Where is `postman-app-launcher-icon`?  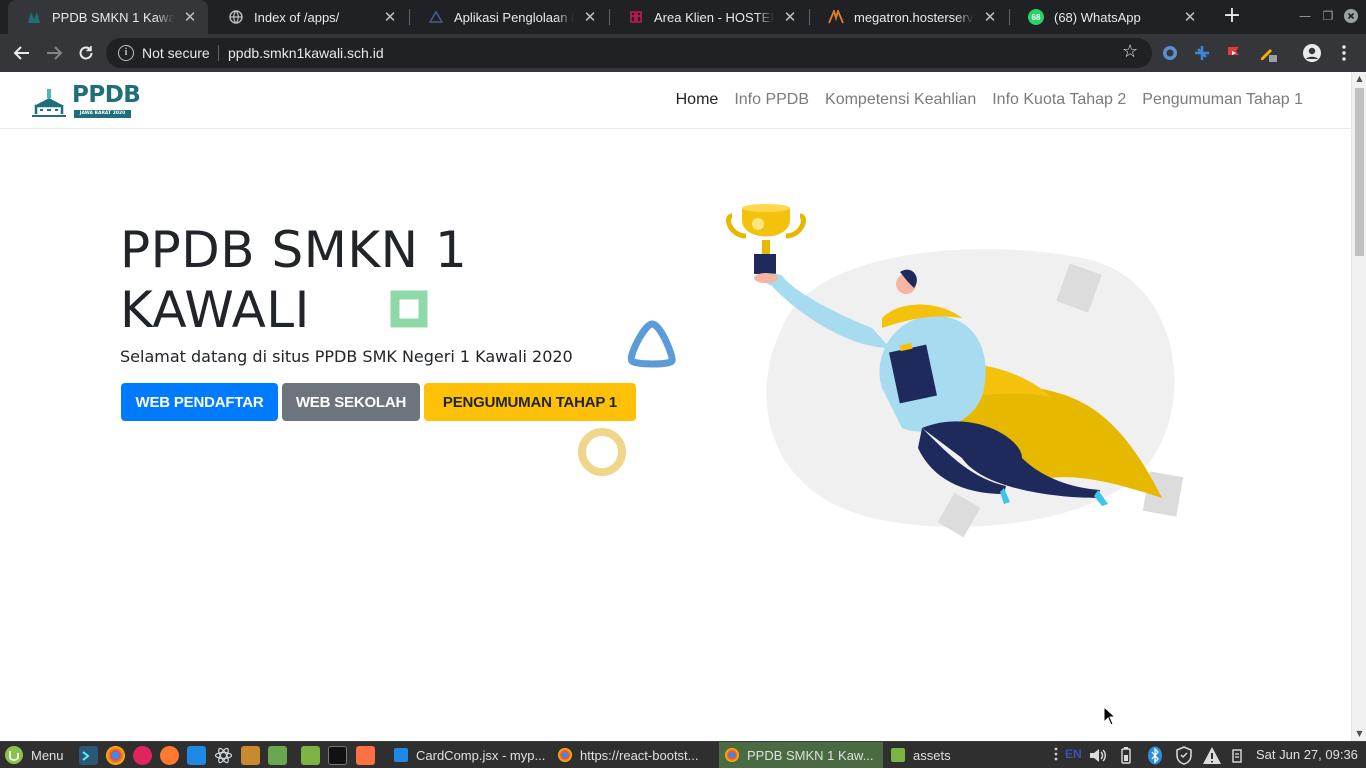
postman-app-launcher-icon is located at coordinates (365, 755).